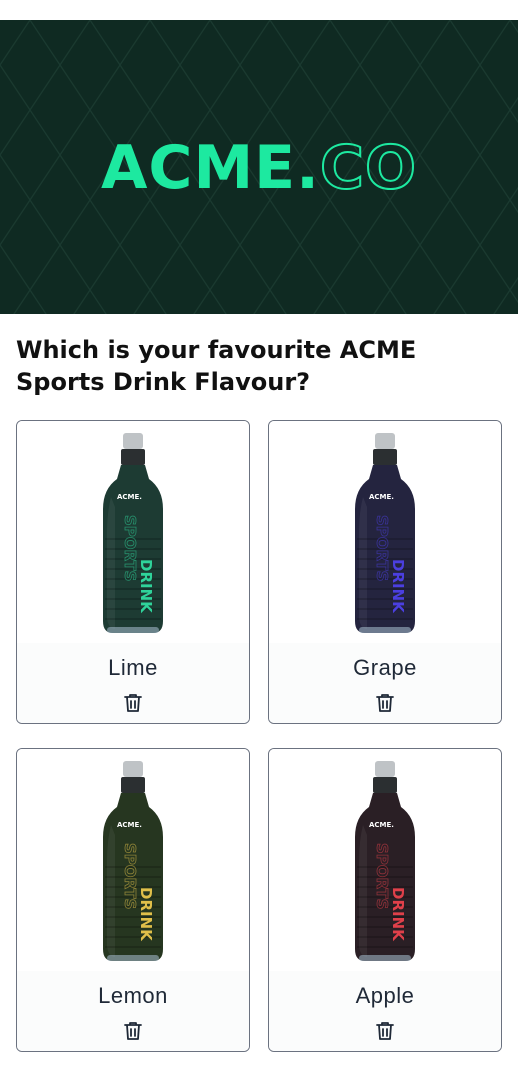  I want to click on option-card-apple: ACME. SPORTS DRINK Apple, so click(385, 900).